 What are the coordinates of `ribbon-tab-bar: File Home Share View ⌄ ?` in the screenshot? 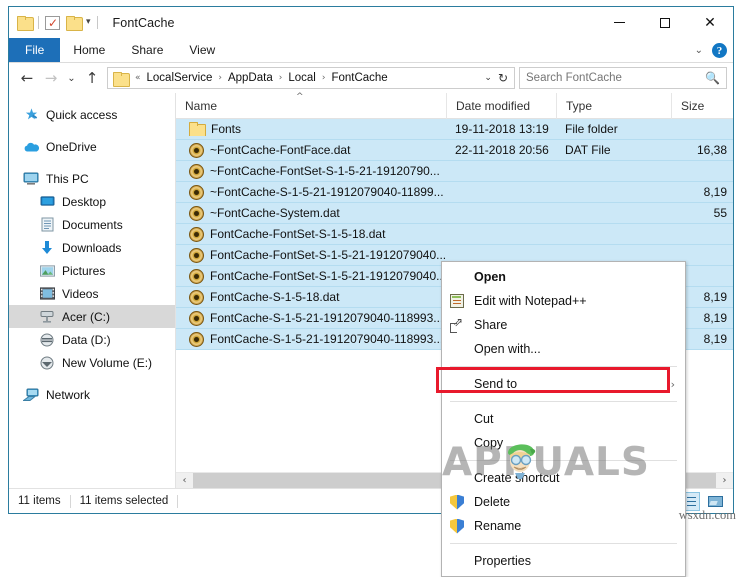 It's located at (371, 50).